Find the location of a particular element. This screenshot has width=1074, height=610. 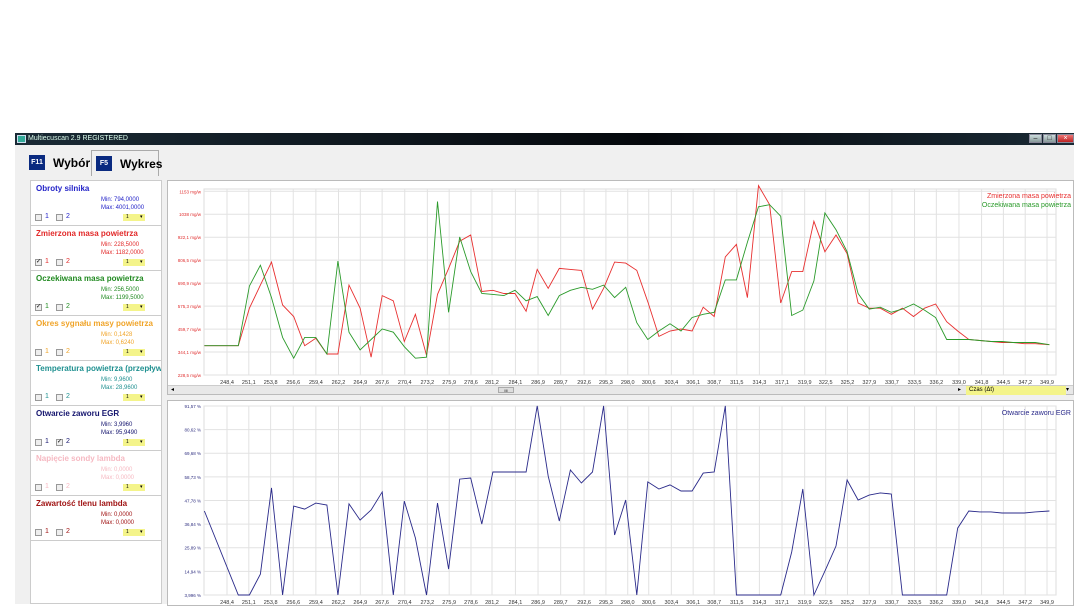

x-tick-label: 298,0 is located at coordinates (628, 602).